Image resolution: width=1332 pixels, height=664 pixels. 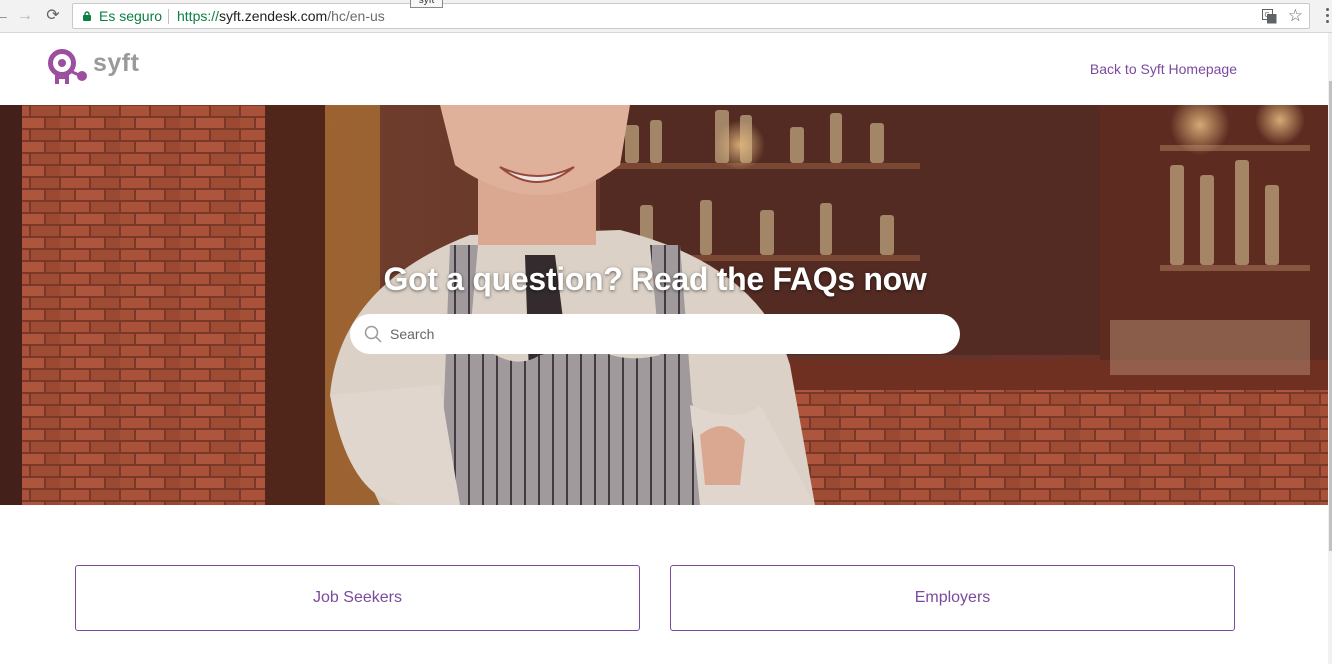 What do you see at coordinates (1330, 348) in the screenshot?
I see `page-scrollbar` at bounding box center [1330, 348].